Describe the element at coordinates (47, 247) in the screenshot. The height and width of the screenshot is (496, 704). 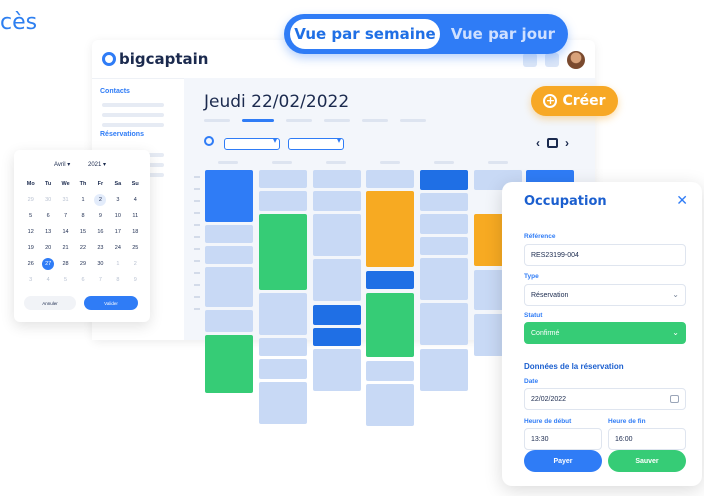
I see `calendar-day: 20` at that location.